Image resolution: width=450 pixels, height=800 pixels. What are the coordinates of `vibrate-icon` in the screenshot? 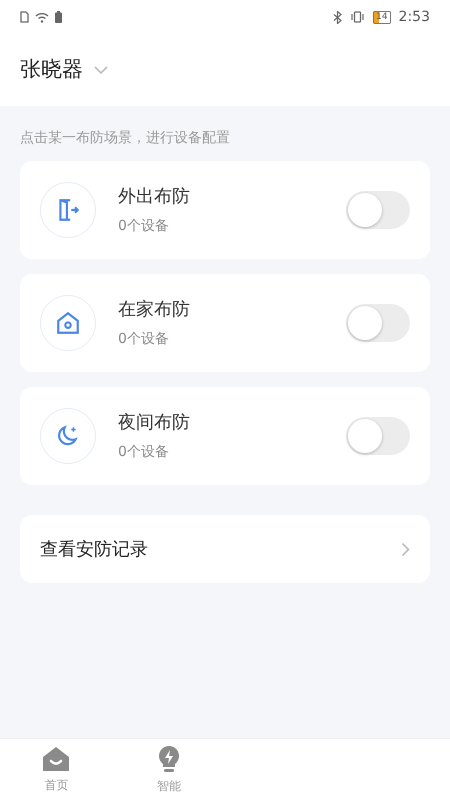 It's located at (358, 17).